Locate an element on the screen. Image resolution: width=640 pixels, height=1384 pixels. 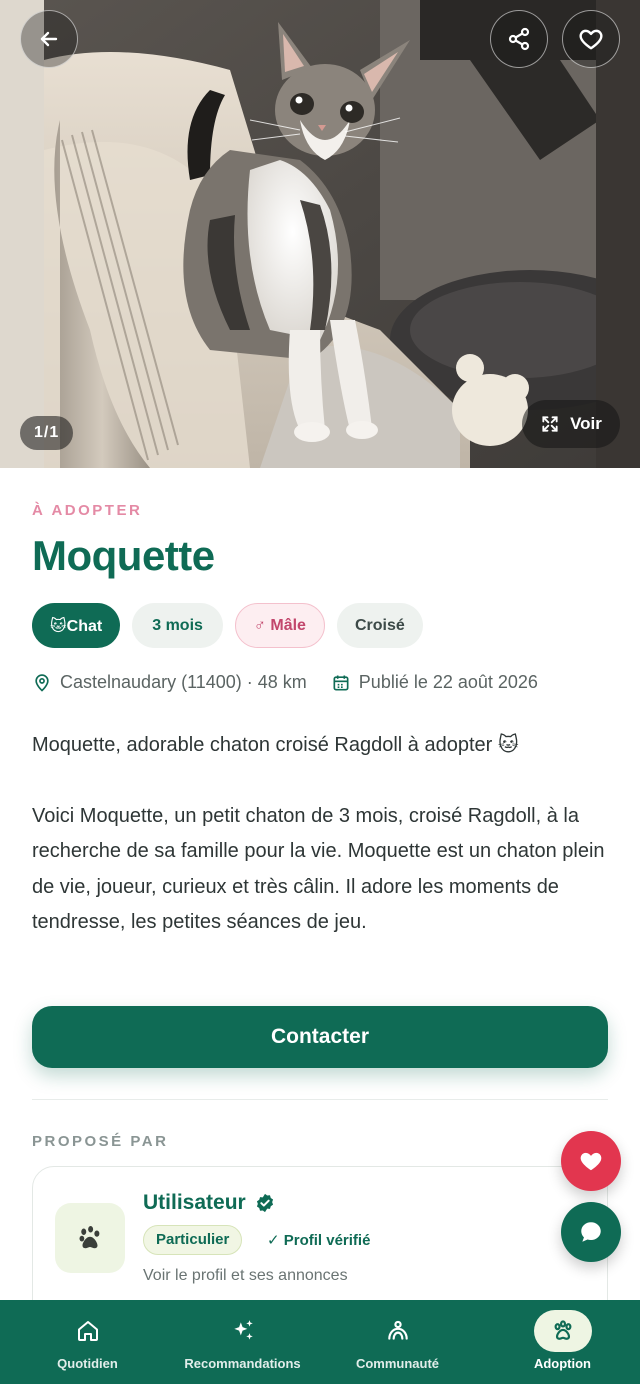
nav-label: Quotidien is located at coordinates (87, 1363).